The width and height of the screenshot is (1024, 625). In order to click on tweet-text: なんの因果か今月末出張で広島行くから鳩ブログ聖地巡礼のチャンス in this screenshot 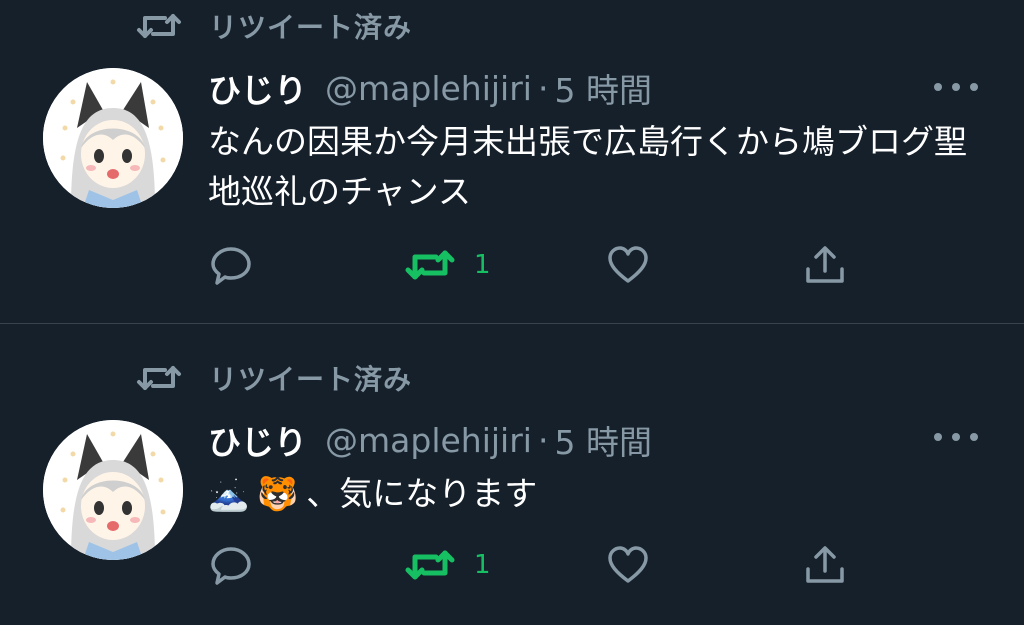, I will do `click(587, 166)`.